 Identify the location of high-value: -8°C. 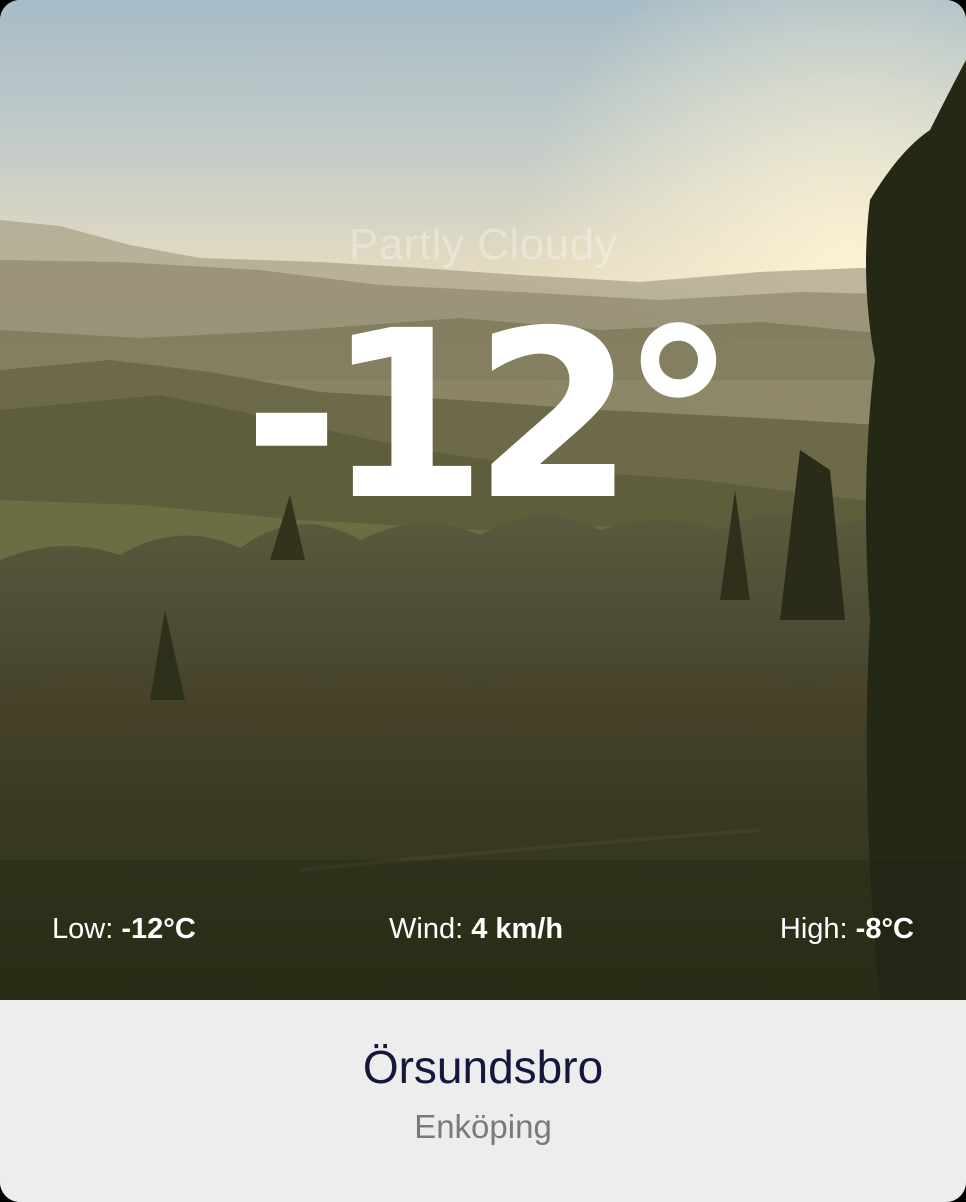
(884, 929).